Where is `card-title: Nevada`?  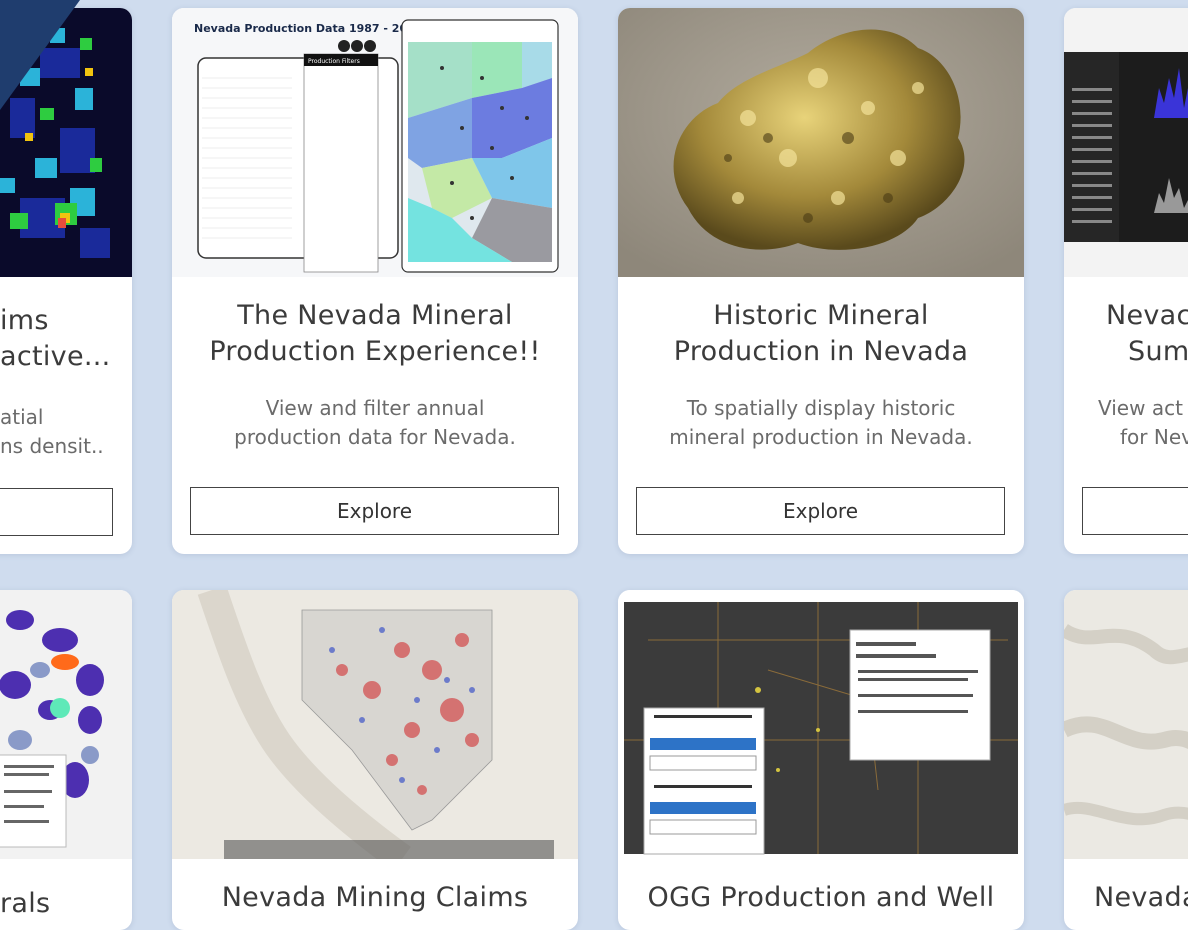 card-title: Nevada is located at coordinates (1141, 897).